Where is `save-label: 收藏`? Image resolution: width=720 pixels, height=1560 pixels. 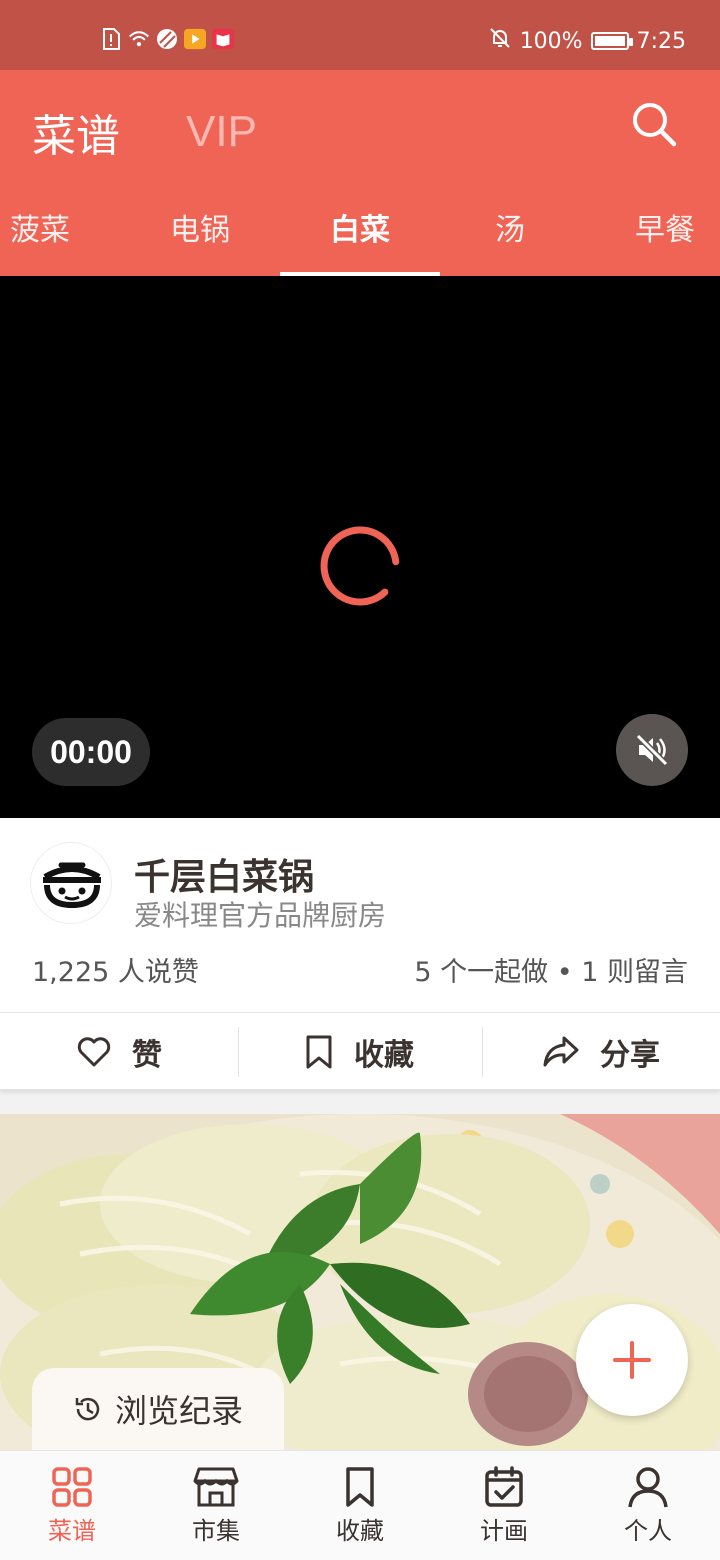
save-label: 收藏 is located at coordinates (384, 1055).